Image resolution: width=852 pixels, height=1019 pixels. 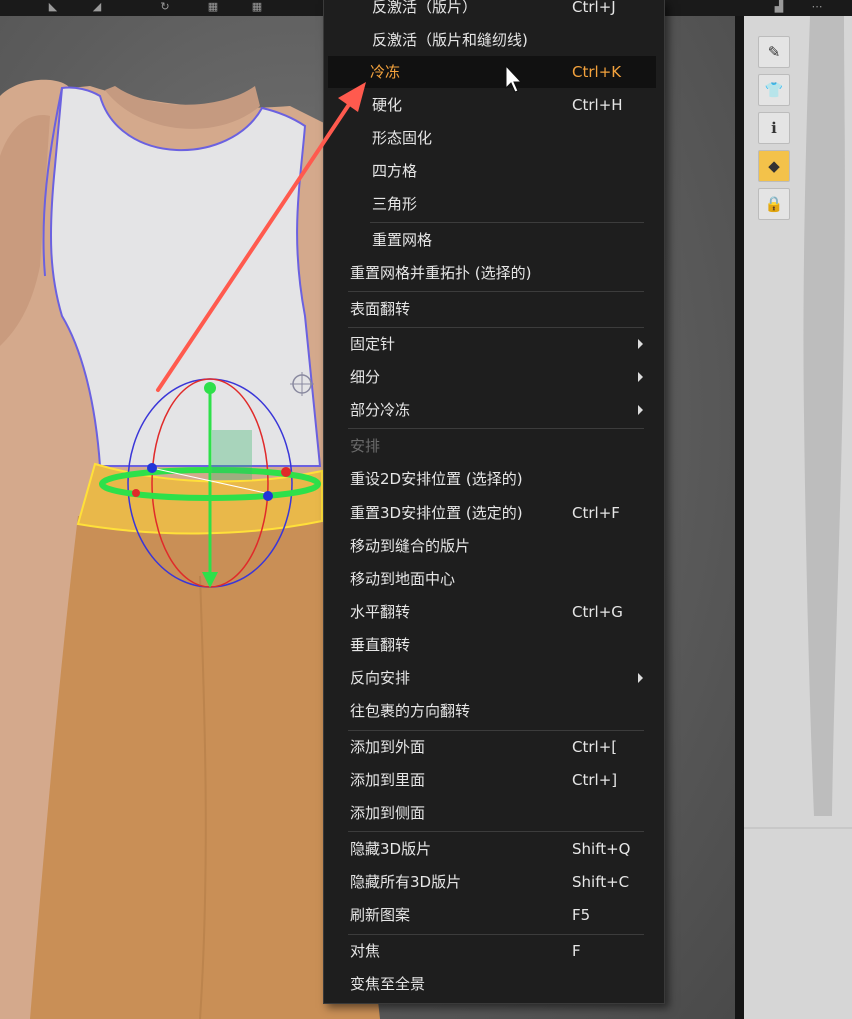 I want to click on menu-item-freeze: 冷冻 Ctrl+K, so click(x=492, y=72).